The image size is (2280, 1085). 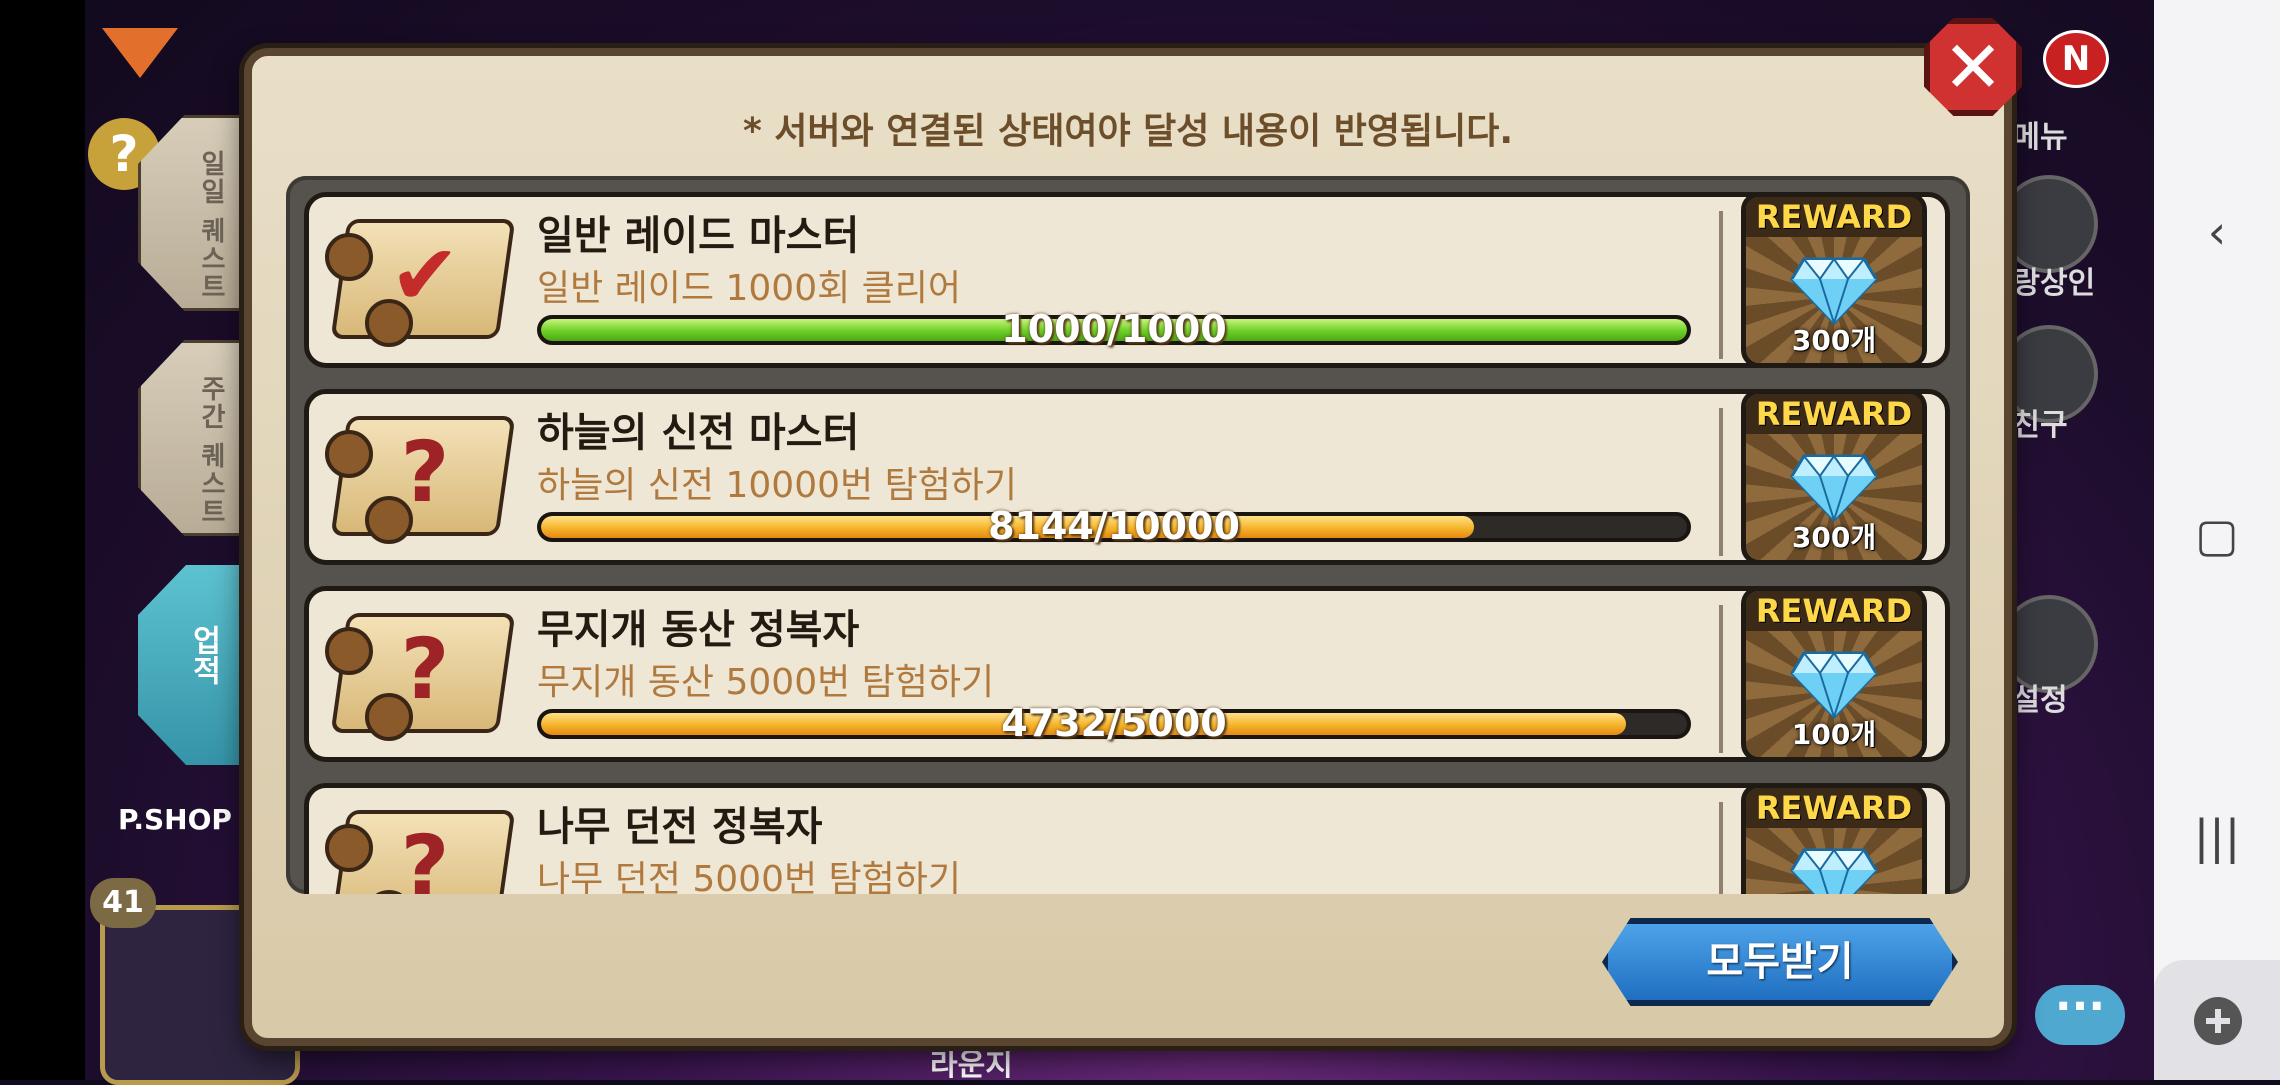 I want to click on home-icon: ▢, so click(x=2217, y=535).